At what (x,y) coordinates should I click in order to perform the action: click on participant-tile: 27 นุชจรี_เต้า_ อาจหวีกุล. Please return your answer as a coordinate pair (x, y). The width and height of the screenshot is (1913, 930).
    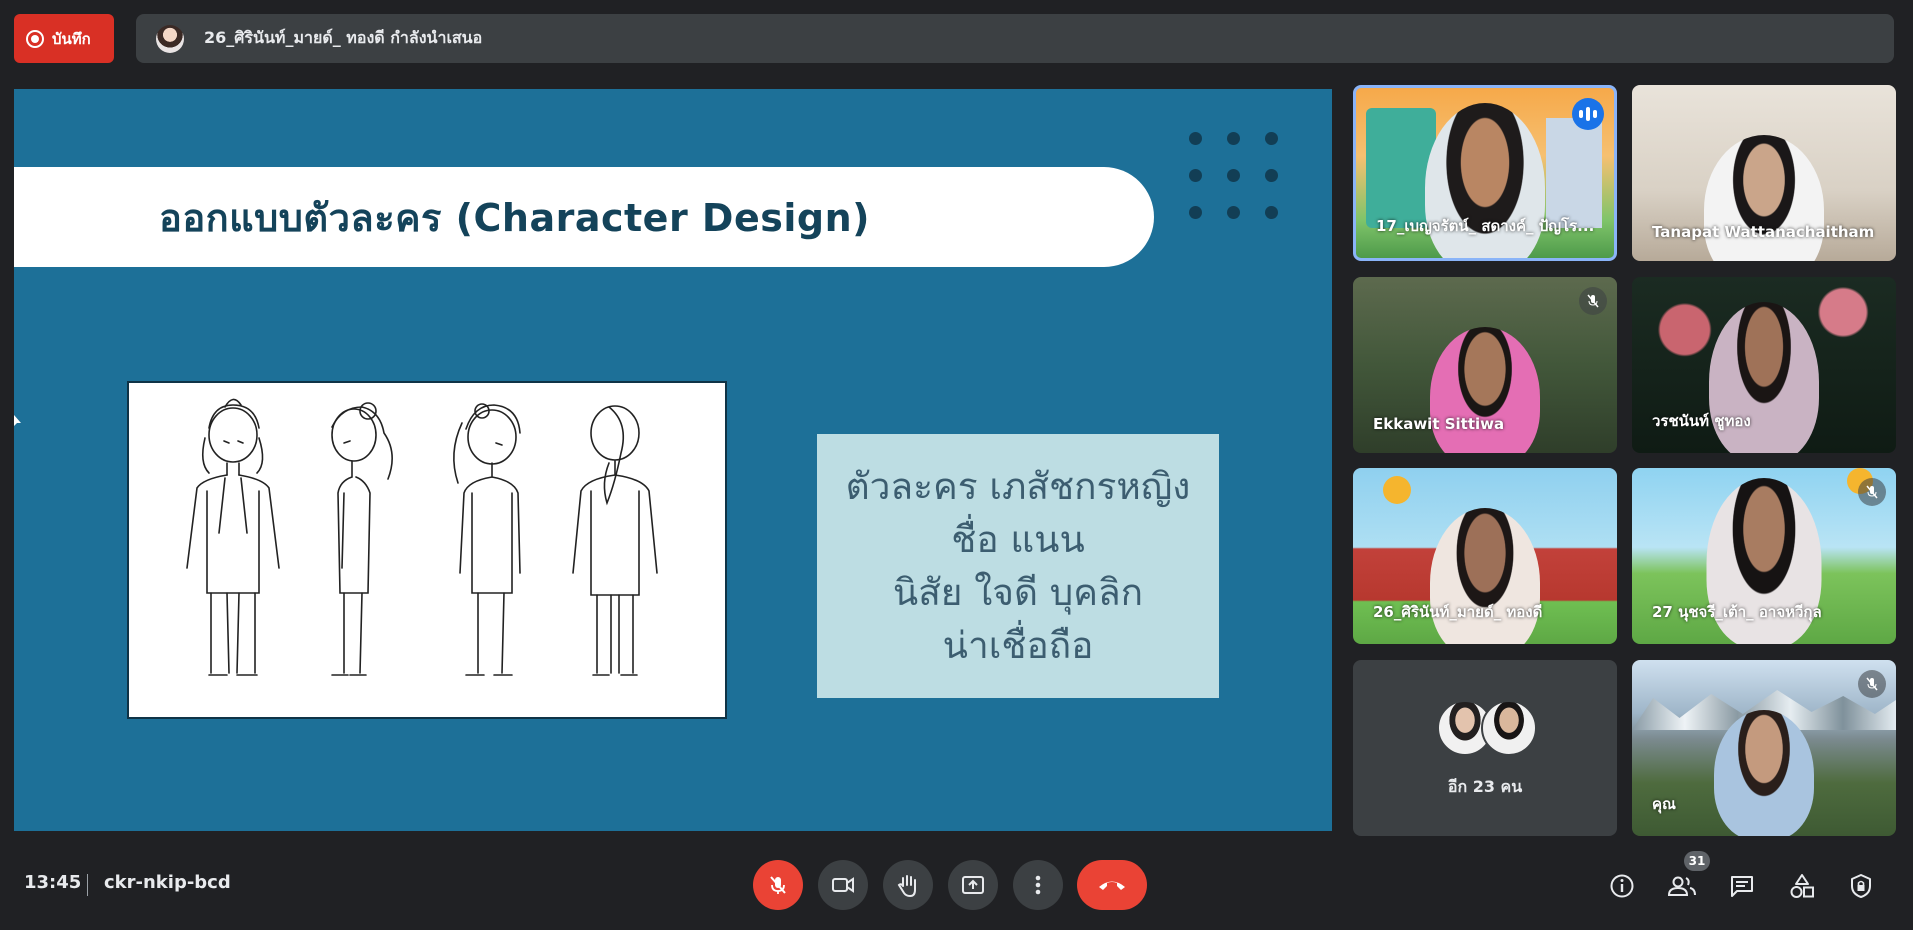
    Looking at the image, I should click on (1764, 556).